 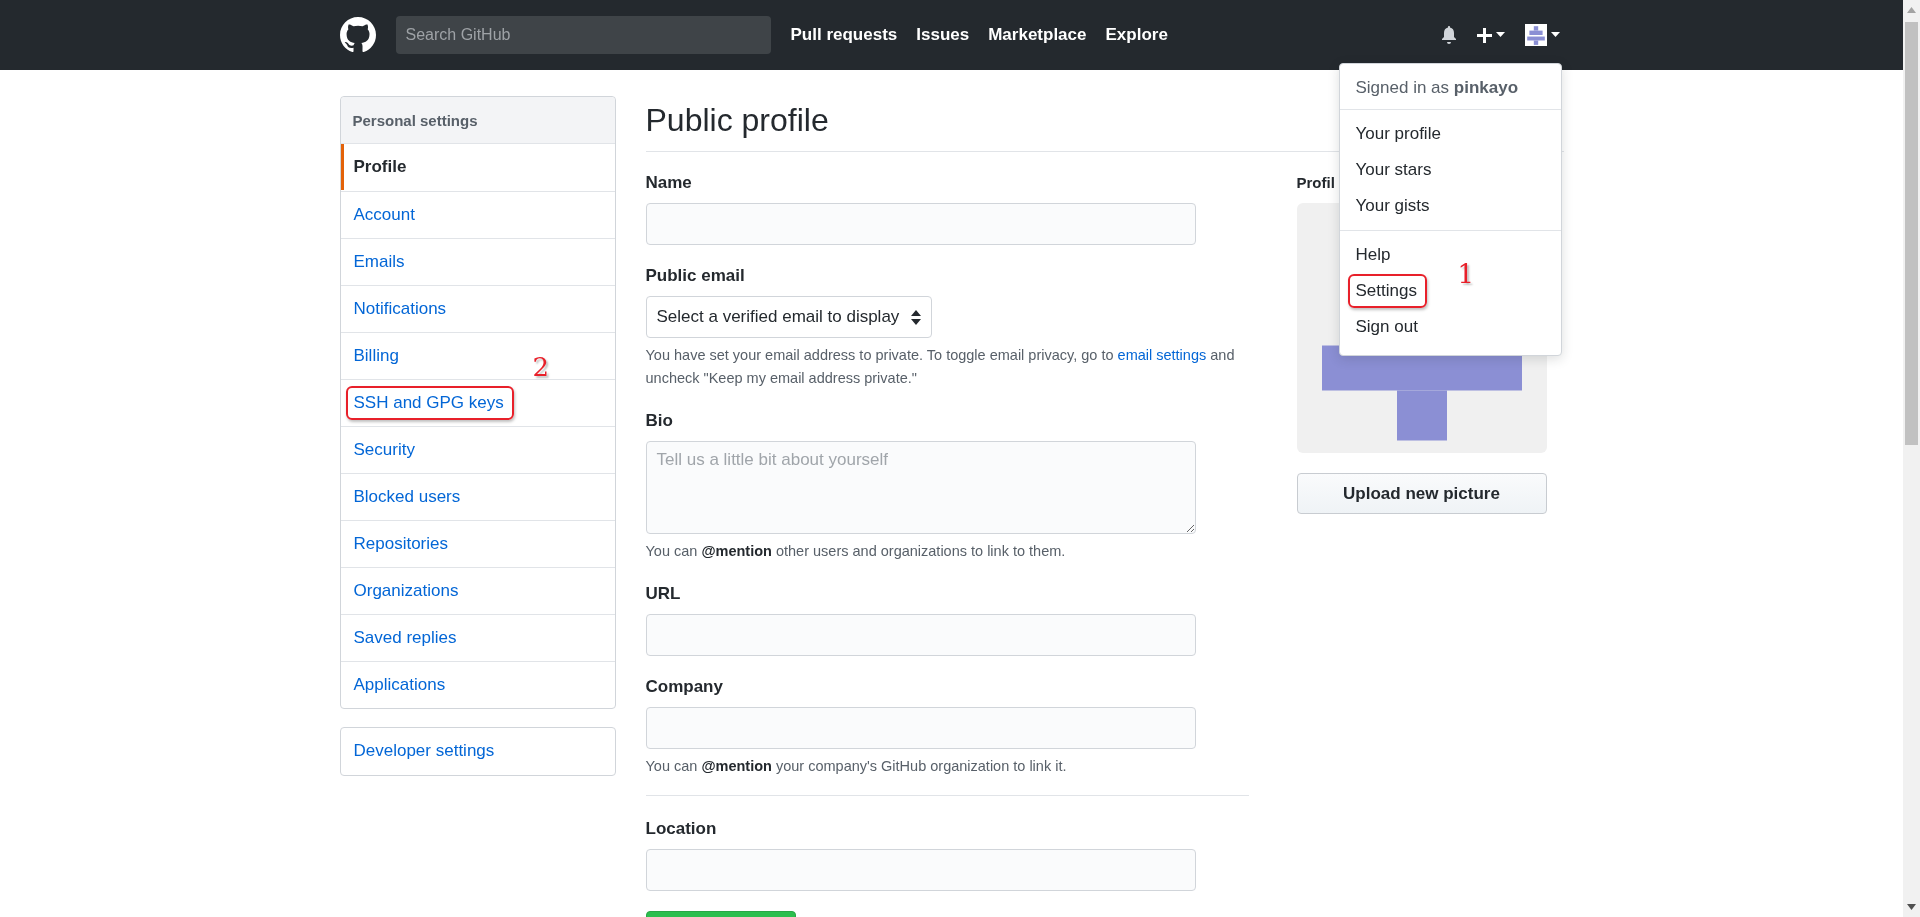 What do you see at coordinates (1037, 35) in the screenshot?
I see `nav-link: Marketplace` at bounding box center [1037, 35].